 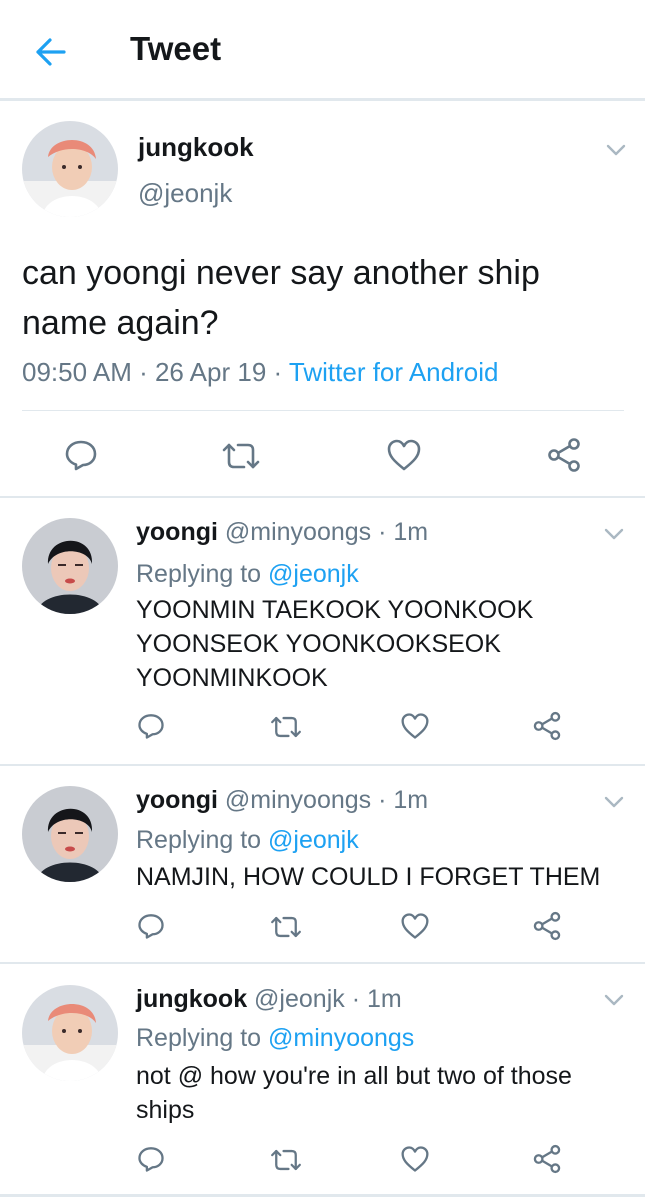 I want to click on reply-header: jungkook @jeonjk · 1m, so click(x=269, y=999).